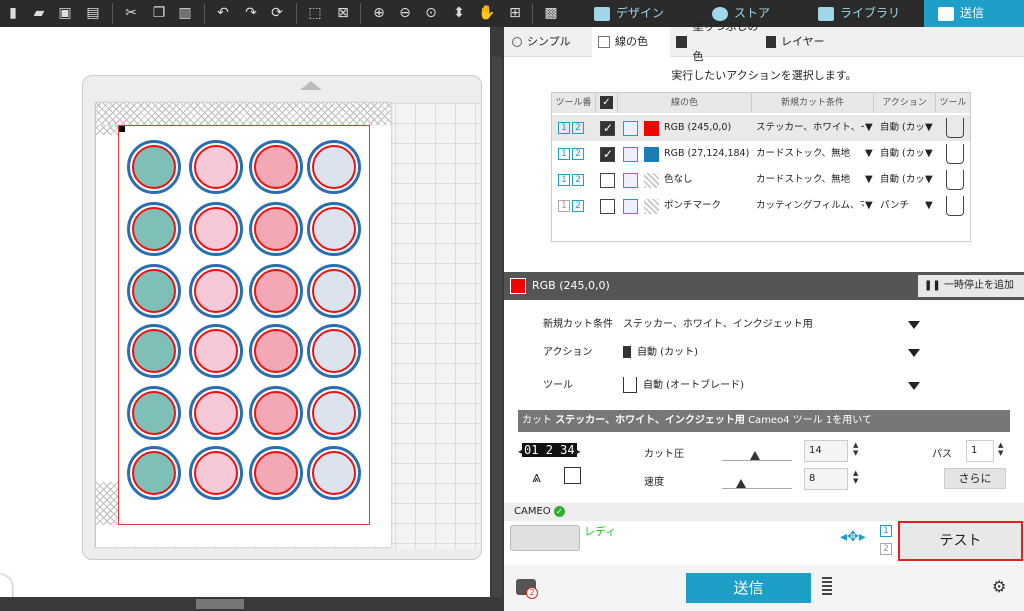 The height and width of the screenshot is (611, 1024). I want to click on send-button: 送信, so click(748, 588).